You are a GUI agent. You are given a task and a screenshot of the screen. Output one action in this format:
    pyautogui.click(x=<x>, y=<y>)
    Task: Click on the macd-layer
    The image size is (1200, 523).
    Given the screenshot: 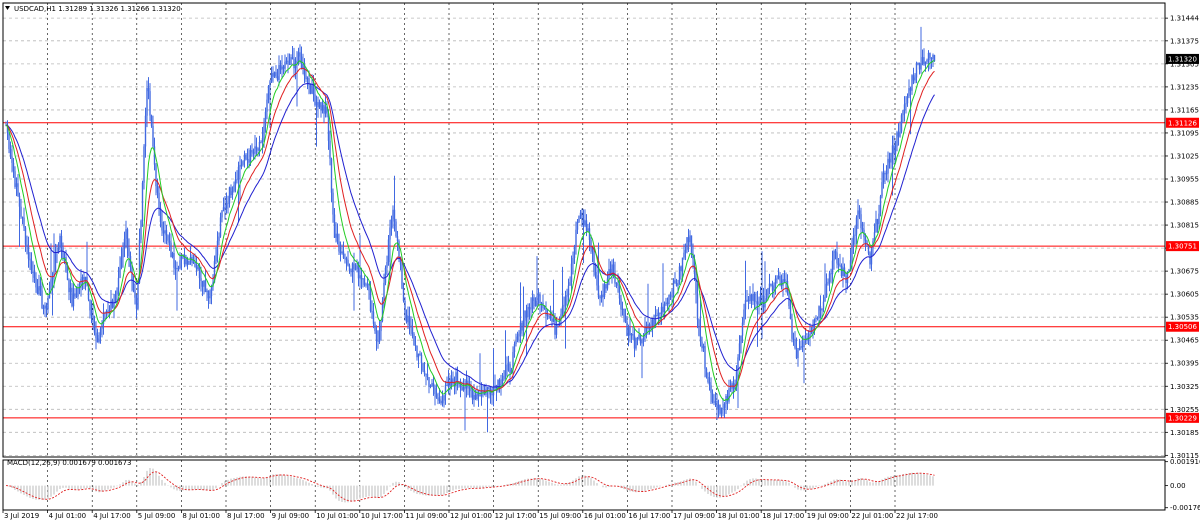 What is the action you would take?
    pyautogui.click(x=470, y=485)
    